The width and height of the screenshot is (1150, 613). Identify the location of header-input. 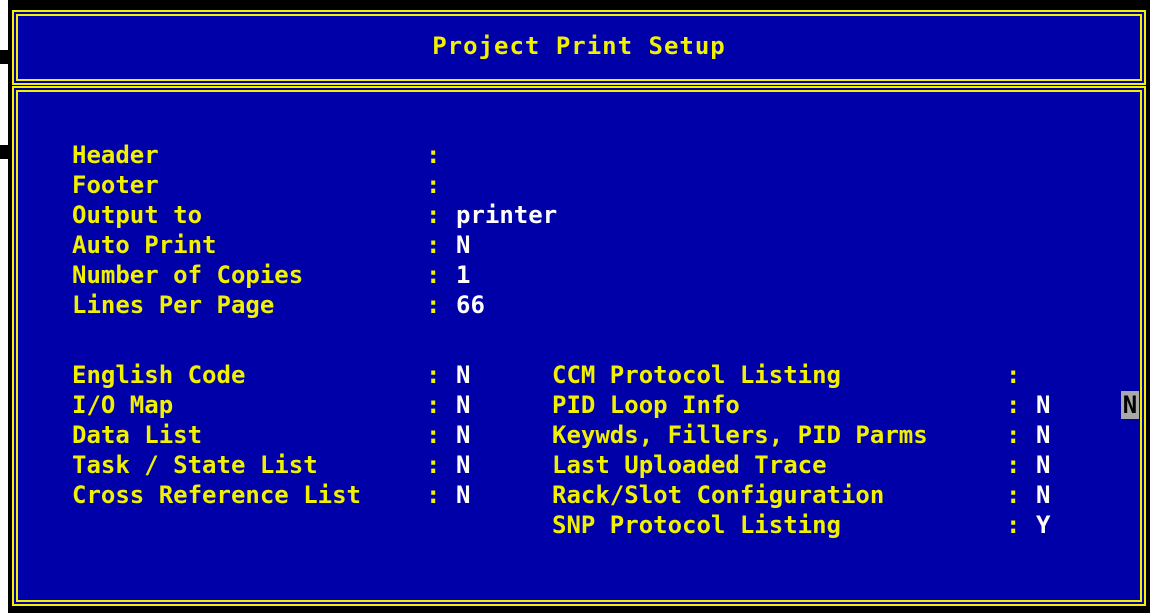
(586, 155).